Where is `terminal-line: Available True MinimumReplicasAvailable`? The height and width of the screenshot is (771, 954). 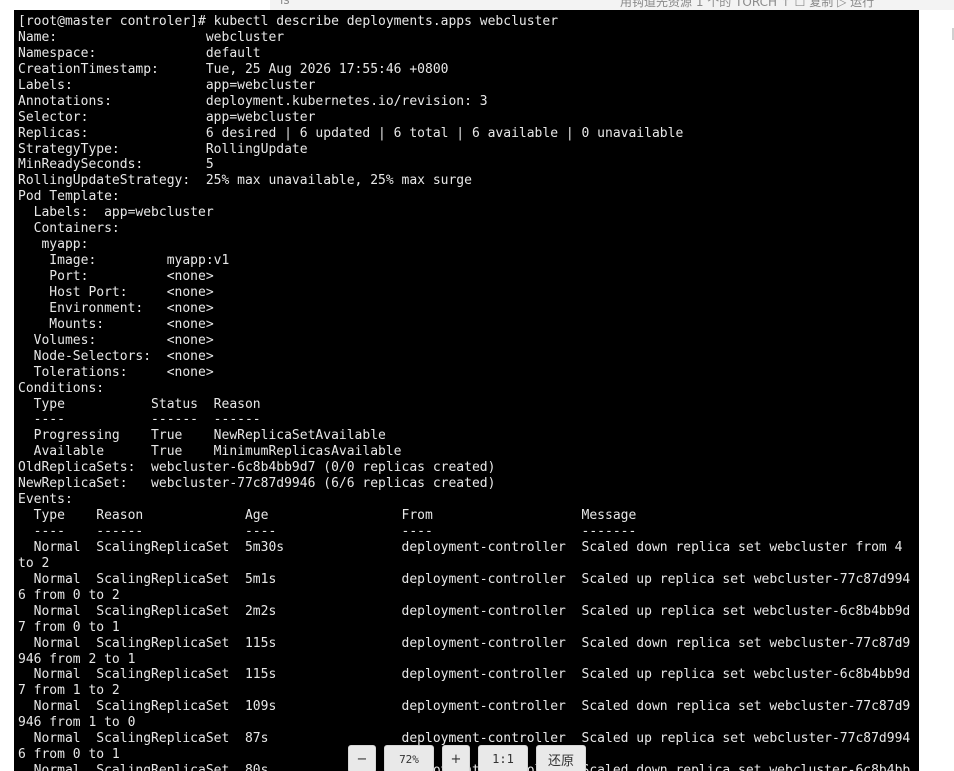
terminal-line: Available True MinimumReplicasAvailable is located at coordinates (210, 452).